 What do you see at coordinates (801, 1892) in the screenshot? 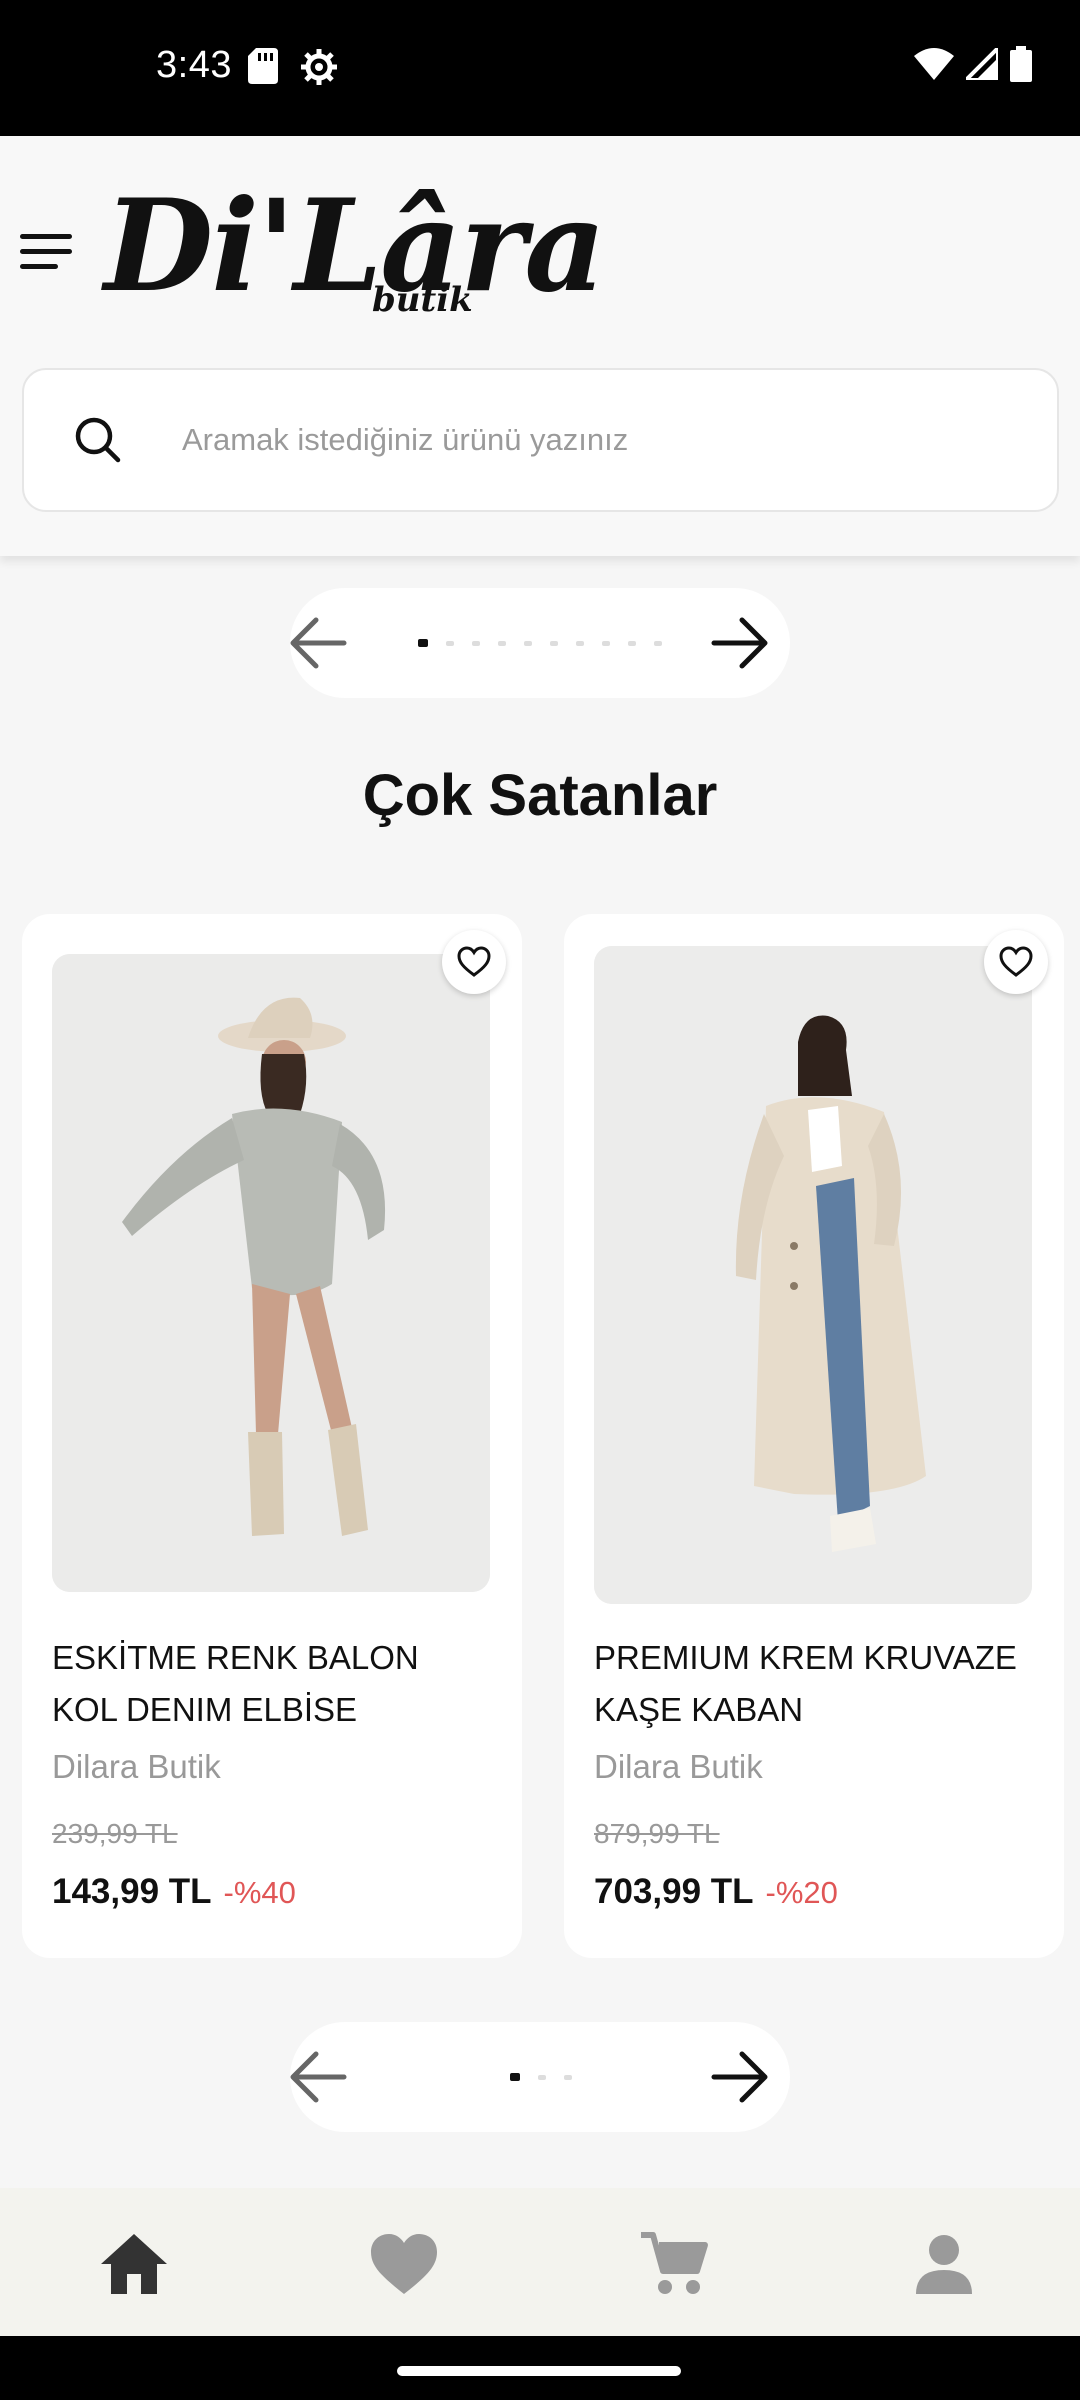
I see `product-discount: -%20` at bounding box center [801, 1892].